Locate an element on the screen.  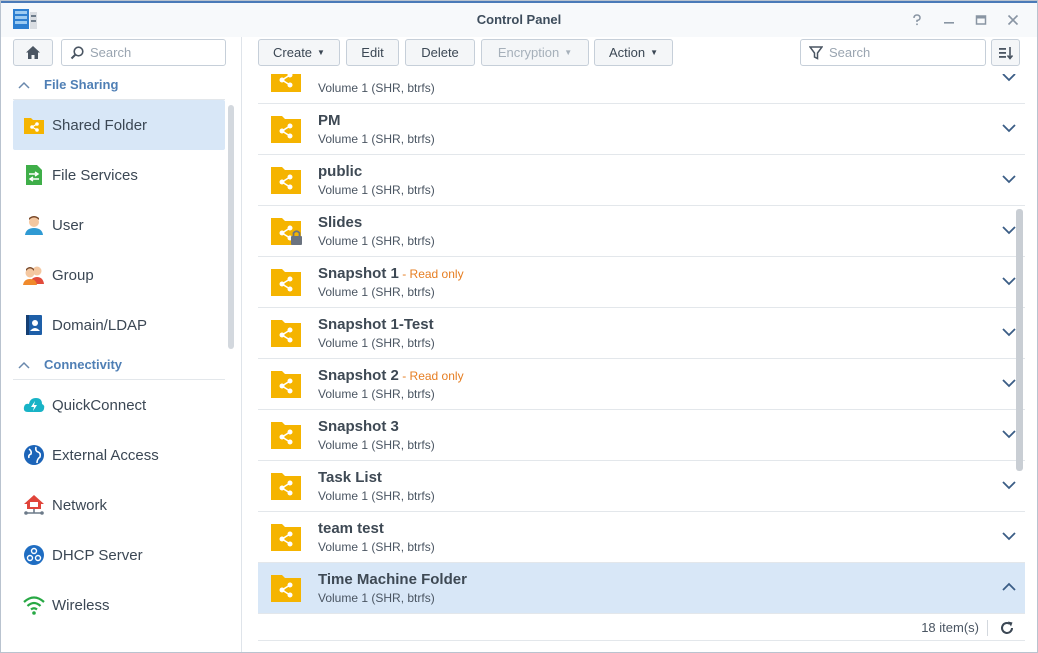
sidebar-item-label: Network is located at coordinates (80, 505).